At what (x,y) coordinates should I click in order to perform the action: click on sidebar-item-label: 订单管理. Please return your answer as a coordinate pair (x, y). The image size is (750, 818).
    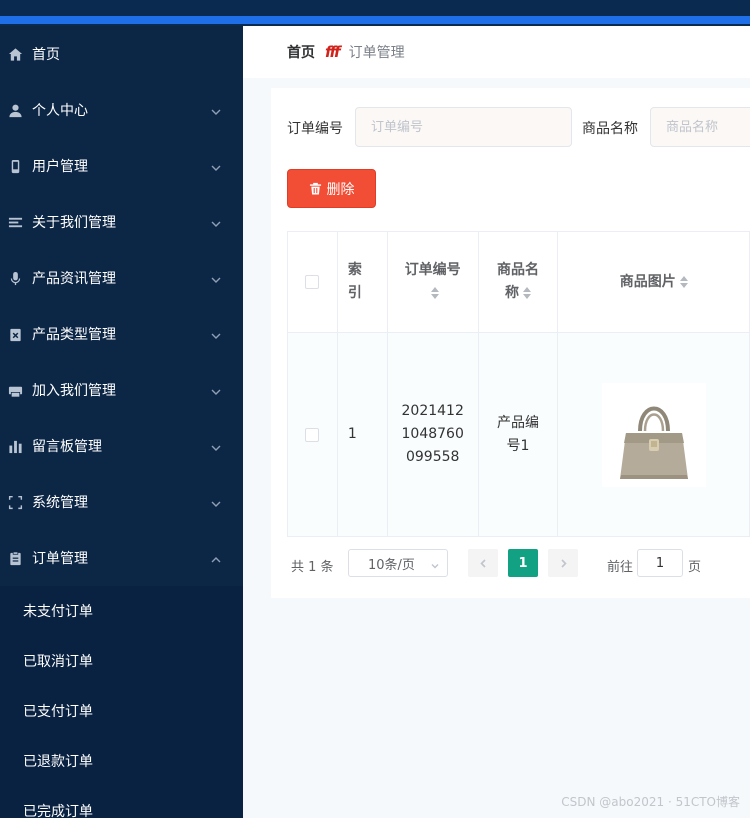
    Looking at the image, I should click on (60, 559).